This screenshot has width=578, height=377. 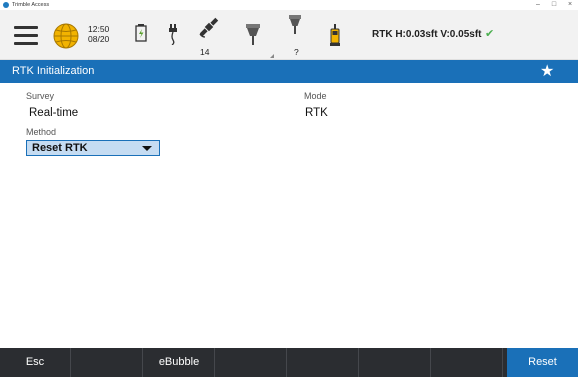 I want to click on reset-button: Reset, so click(x=542, y=362).